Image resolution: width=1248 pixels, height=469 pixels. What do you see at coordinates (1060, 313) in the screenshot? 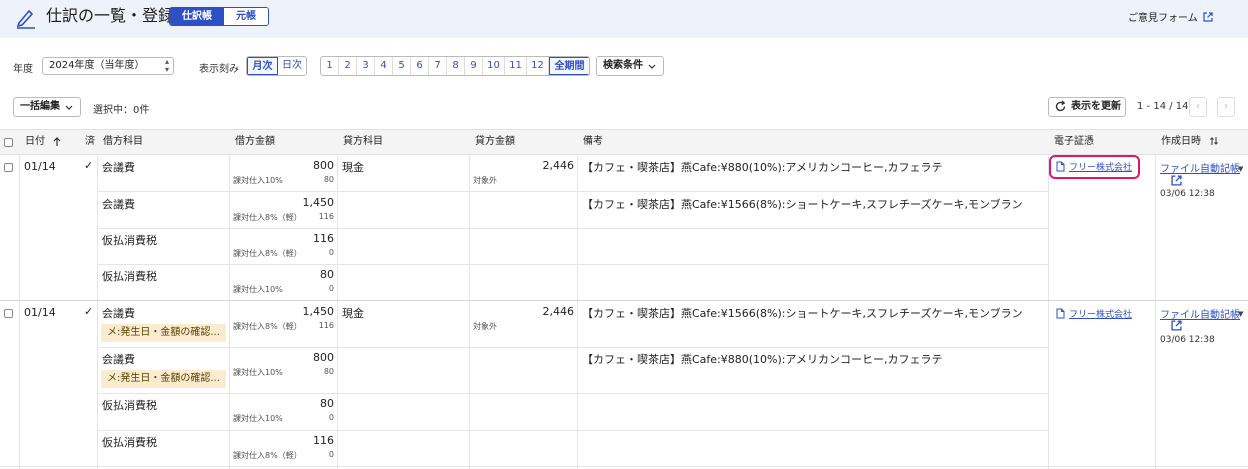
I see `document-icon` at bounding box center [1060, 313].